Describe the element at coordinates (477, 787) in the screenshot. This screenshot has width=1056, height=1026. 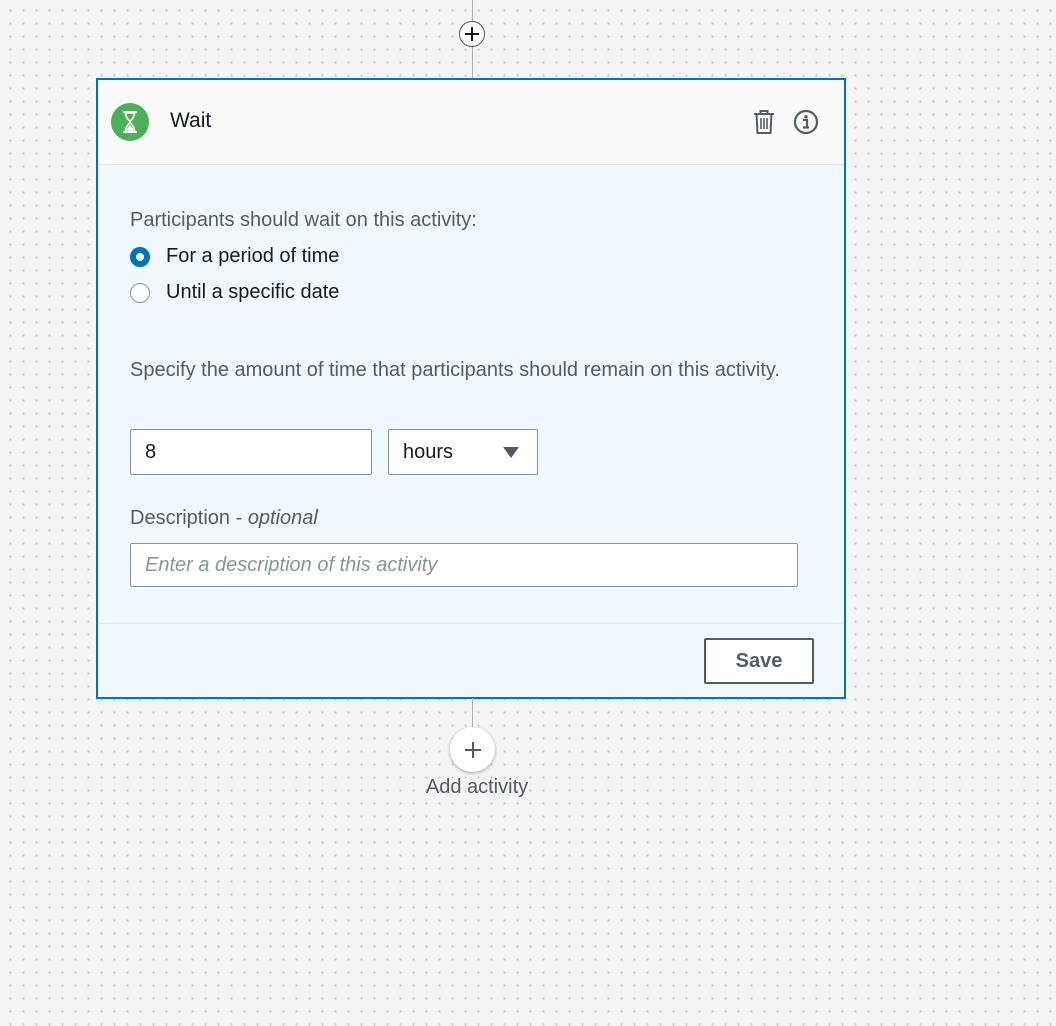
I see `add-activity-label: Add activity` at that location.